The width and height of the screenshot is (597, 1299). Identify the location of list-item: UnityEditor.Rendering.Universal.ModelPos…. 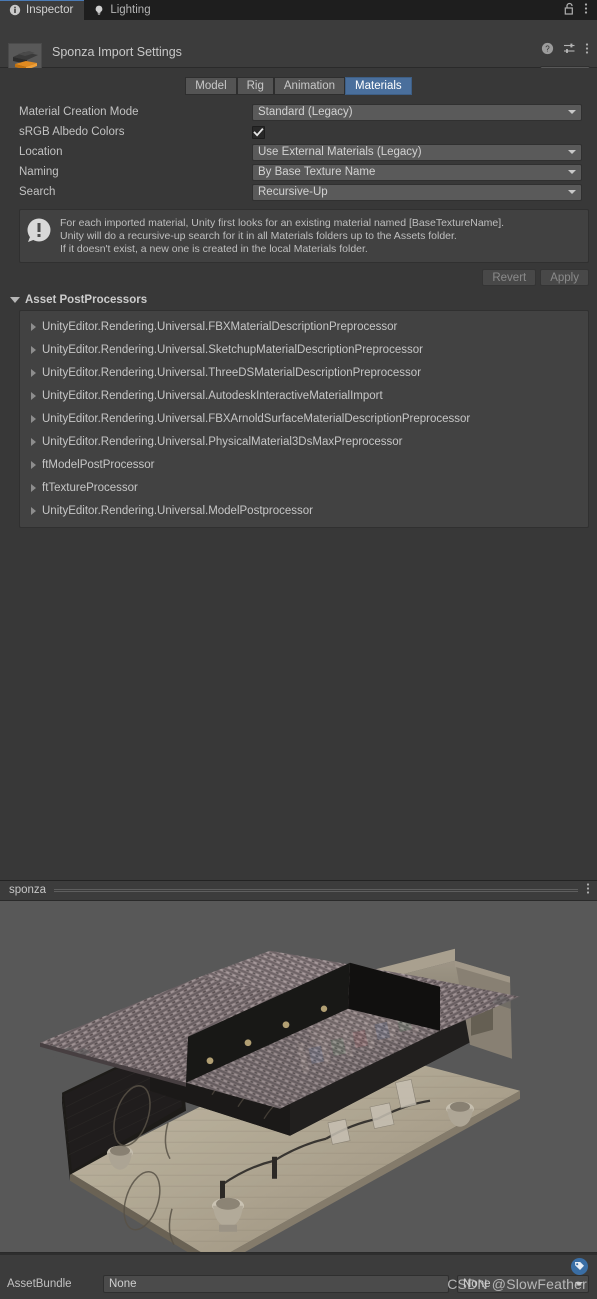
(304, 510).